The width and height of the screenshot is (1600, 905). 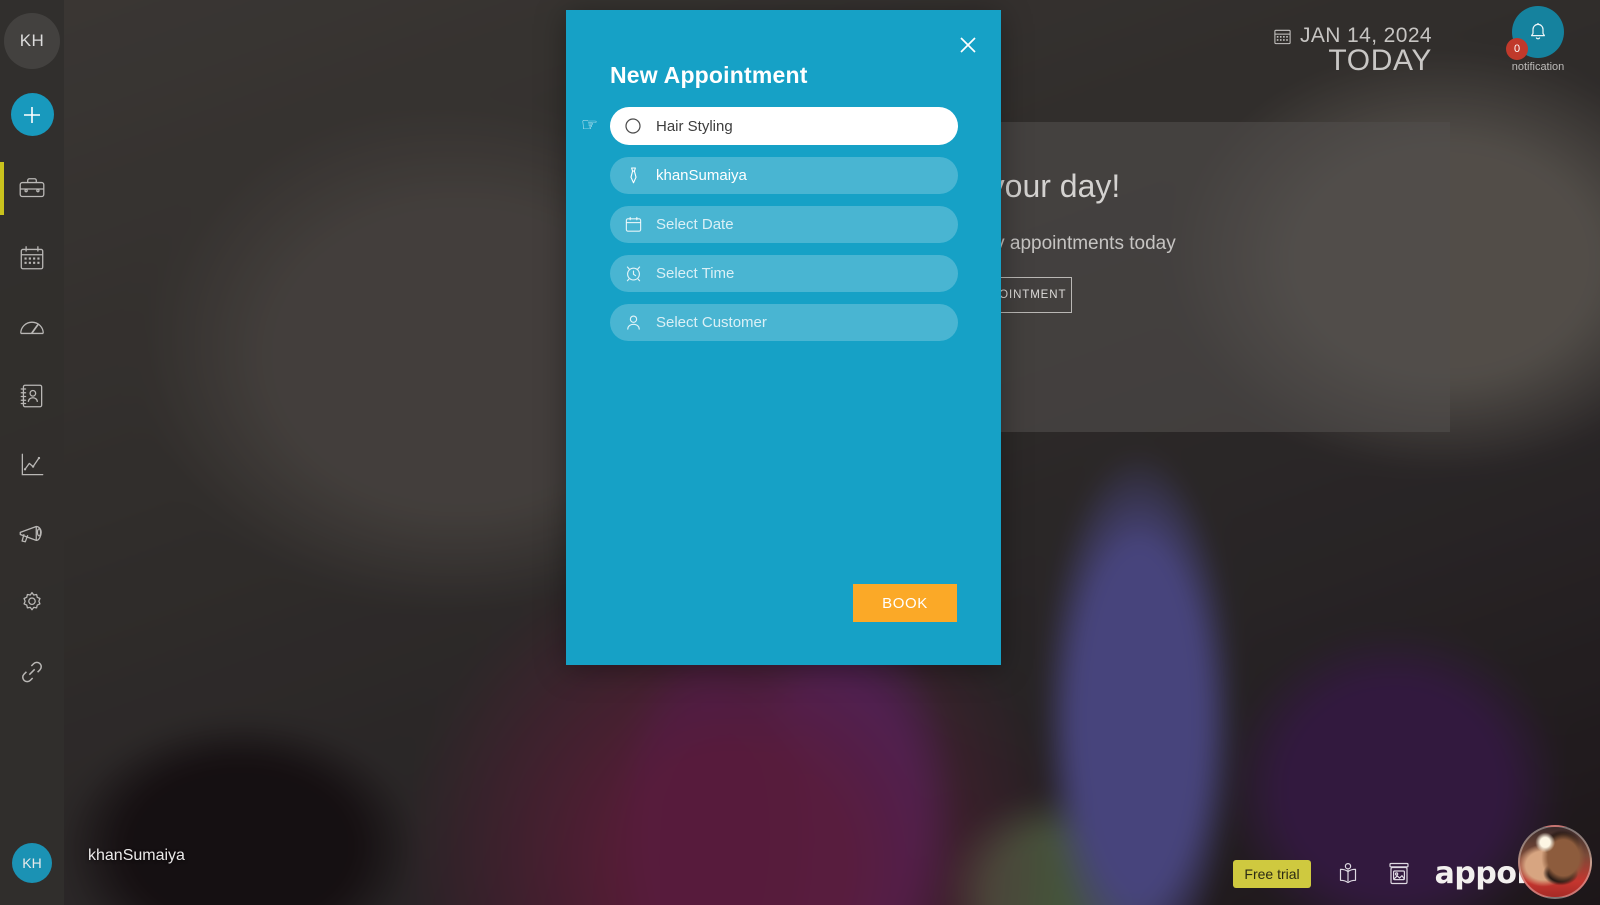 I want to click on gear-icon, so click(x=32, y=600).